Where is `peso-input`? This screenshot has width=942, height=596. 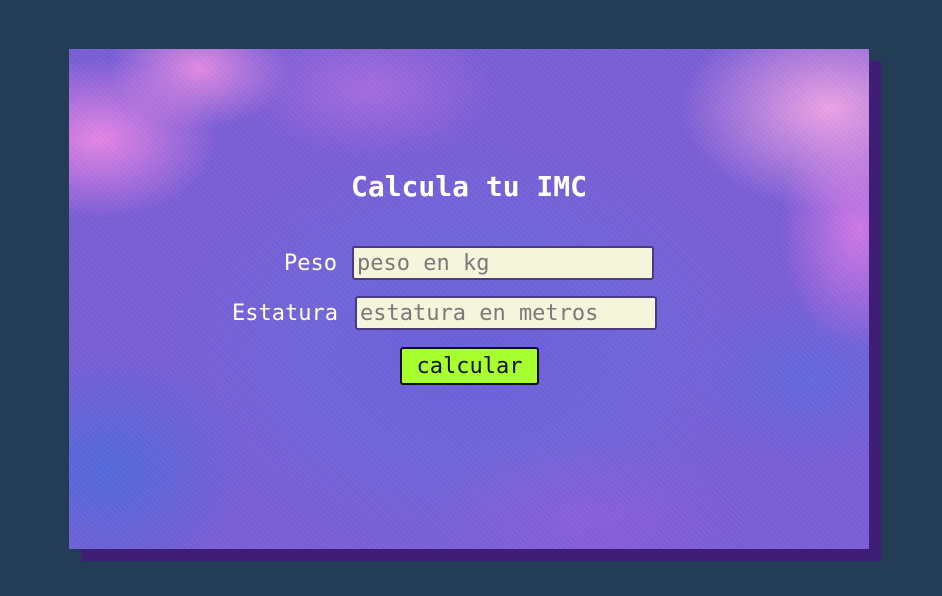 peso-input is located at coordinates (503, 263).